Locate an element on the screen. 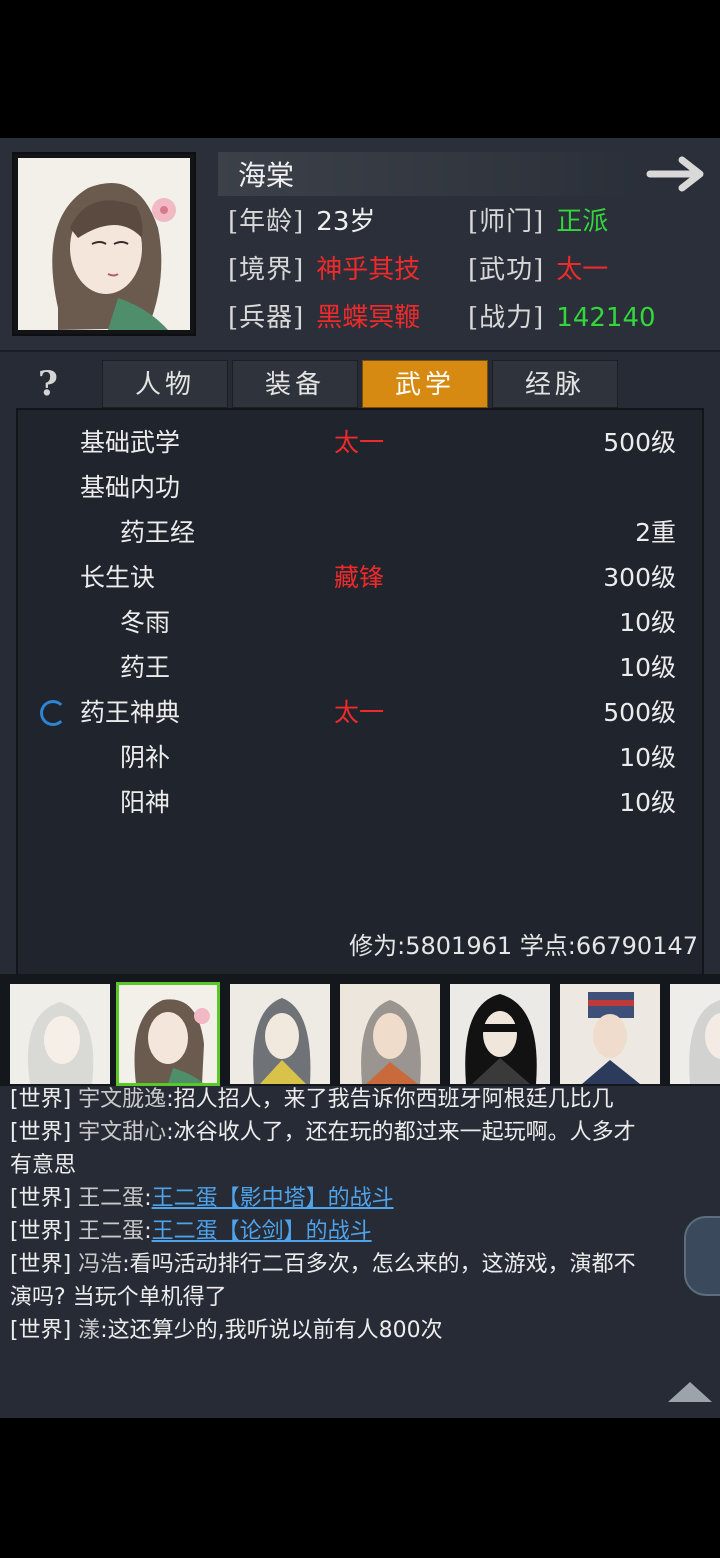 The width and height of the screenshot is (720, 1558). skill-row: 阴补 10级 is located at coordinates (360, 757).